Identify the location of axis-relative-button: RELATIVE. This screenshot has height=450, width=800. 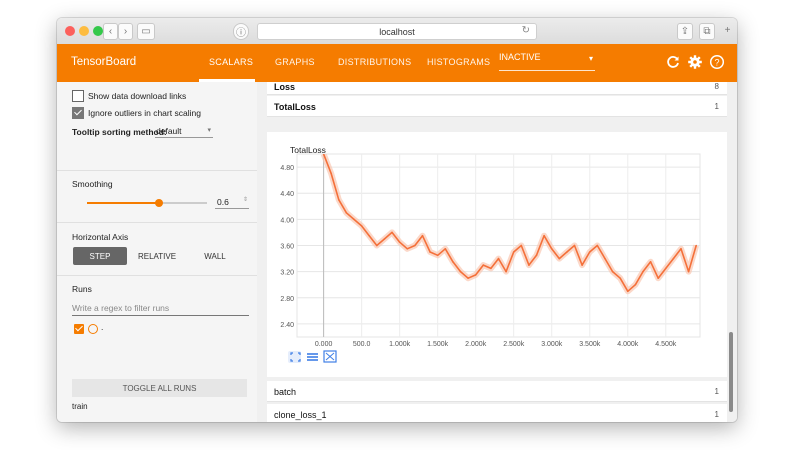
(157, 256).